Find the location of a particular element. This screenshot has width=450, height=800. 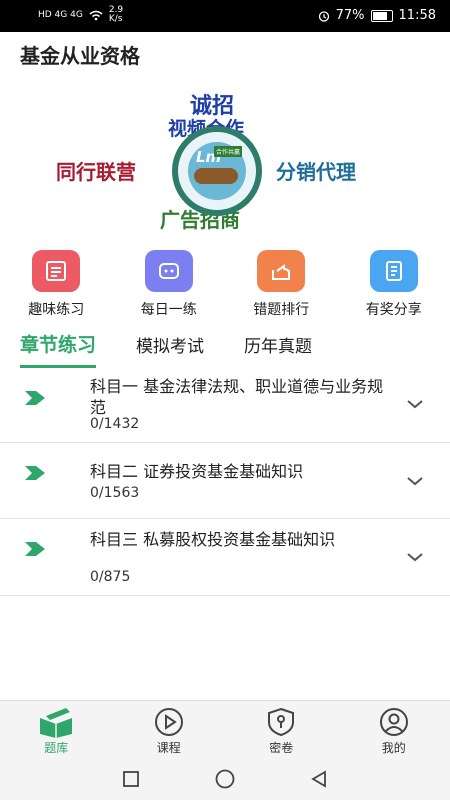

network-indicator: HD 4G 4G is located at coordinates (60, 15).